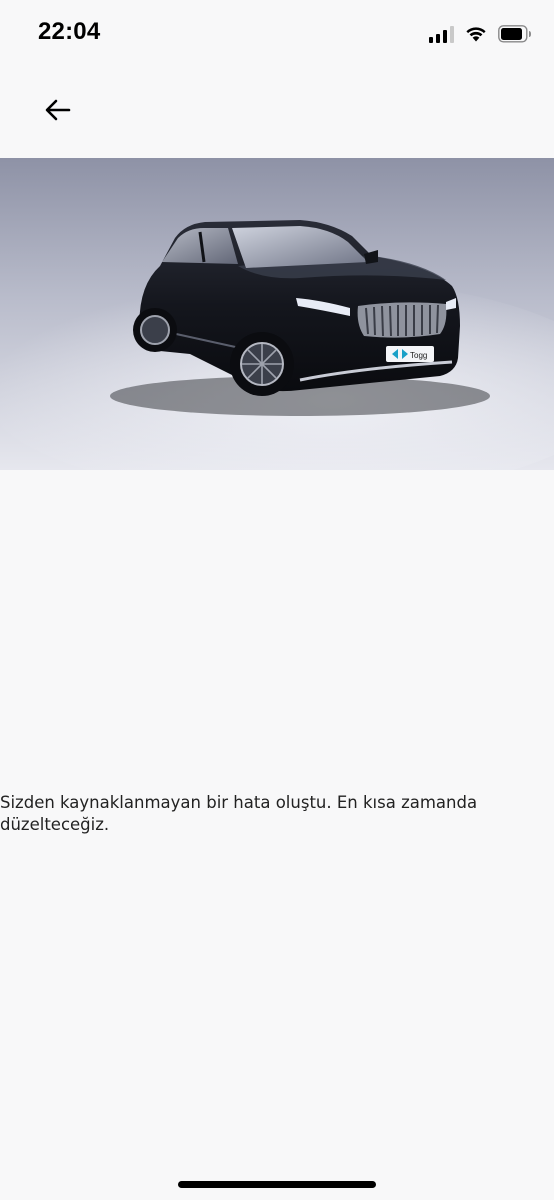 The image size is (554, 1200). Describe the element at coordinates (69, 31) in the screenshot. I see `status-time: 22:04` at that location.